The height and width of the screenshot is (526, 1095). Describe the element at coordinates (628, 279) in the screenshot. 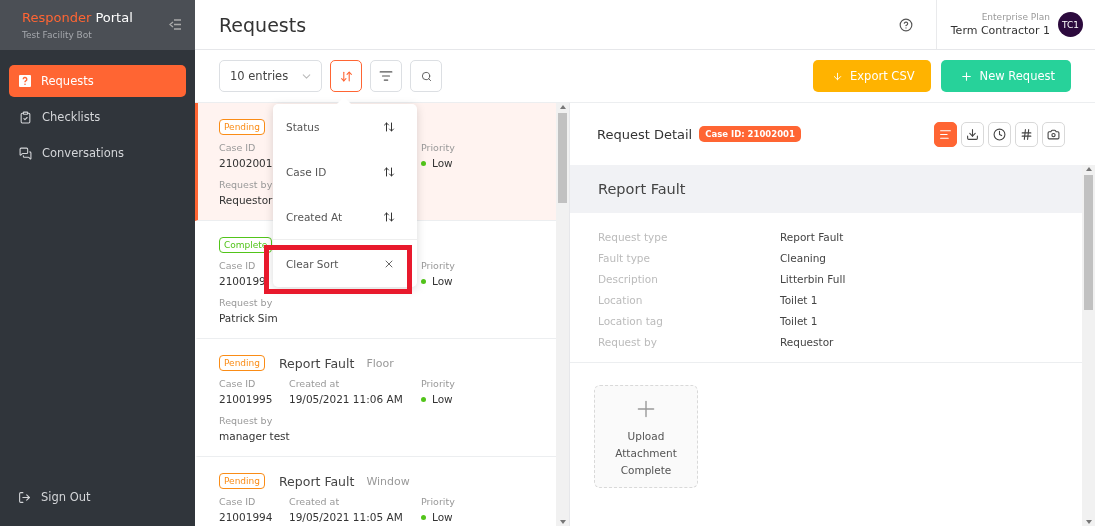

I see `detail-label: Description` at that location.